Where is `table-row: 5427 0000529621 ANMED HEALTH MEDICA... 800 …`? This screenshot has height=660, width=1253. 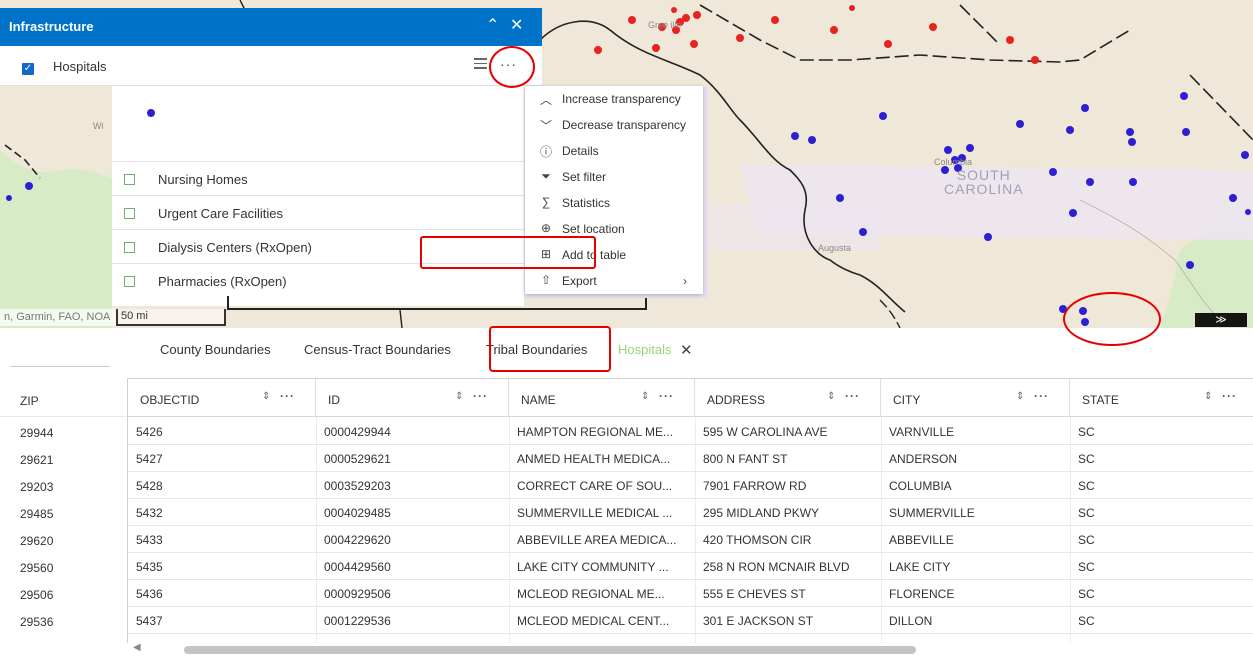
table-row: 5427 0000529621 ANMED HEALTH MEDICA... 800 … is located at coordinates (690, 457).